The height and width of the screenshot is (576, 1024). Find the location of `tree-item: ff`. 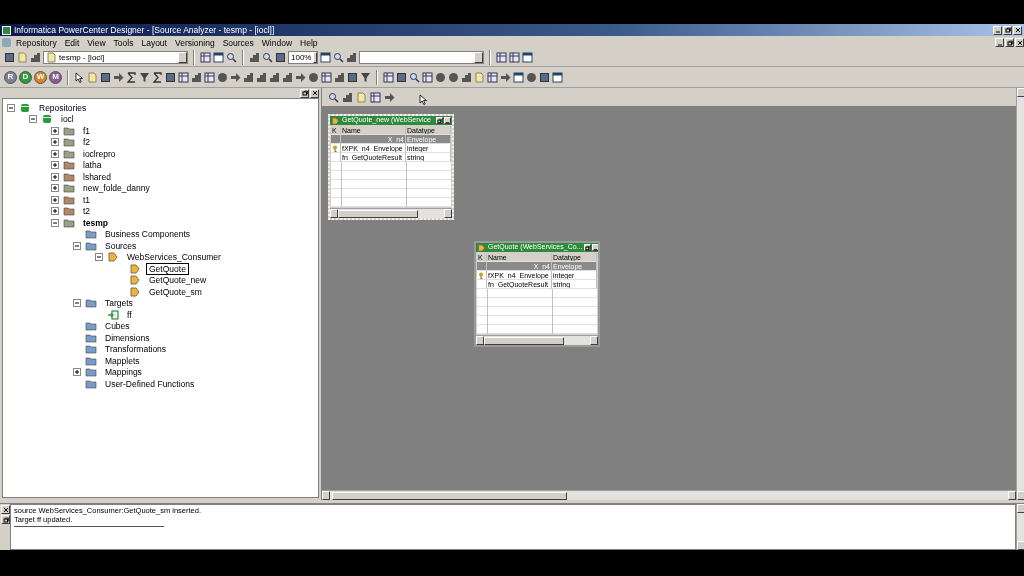

tree-item: ff is located at coordinates (129, 314).